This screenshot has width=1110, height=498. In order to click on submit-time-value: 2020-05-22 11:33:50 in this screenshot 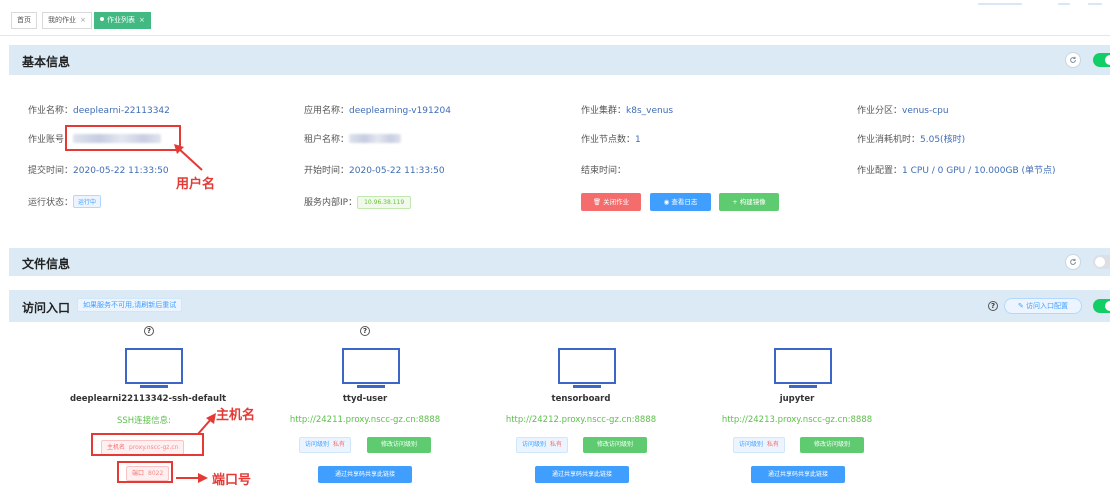, I will do `click(121, 171)`.